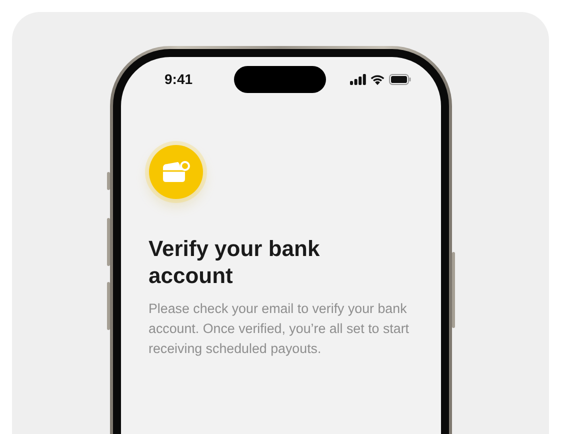  Describe the element at coordinates (279, 329) in the screenshot. I see `message-text: Please check your email to verify your bank account. Once verified, you’re all set to start receiving scheduled payouts.` at that location.